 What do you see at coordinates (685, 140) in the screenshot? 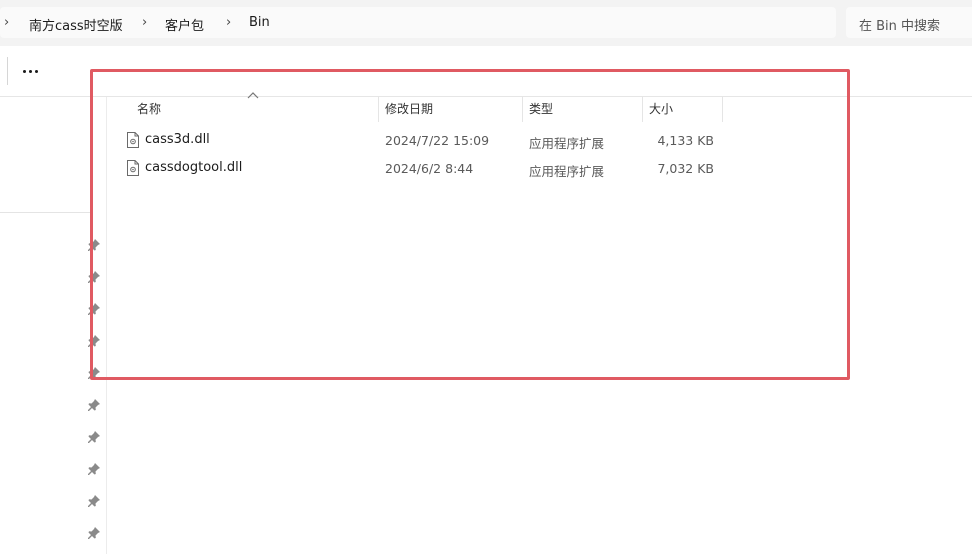
I see `file-size: 4,133 KB` at bounding box center [685, 140].